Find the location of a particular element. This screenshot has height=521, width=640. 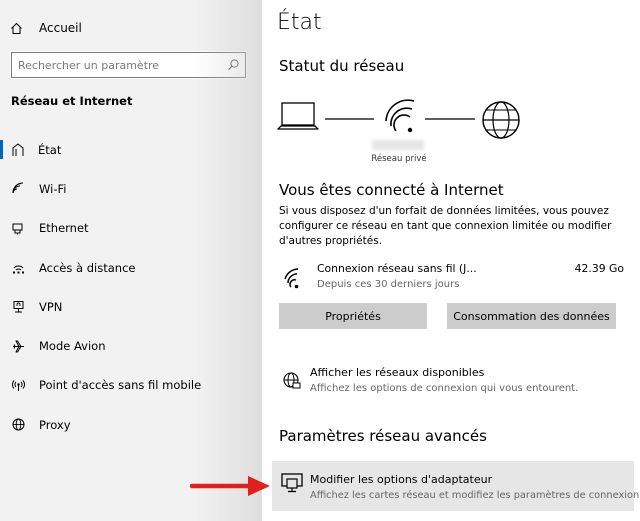

sidebar-item-label: Point d'accès sans fil mobile is located at coordinates (120, 385).